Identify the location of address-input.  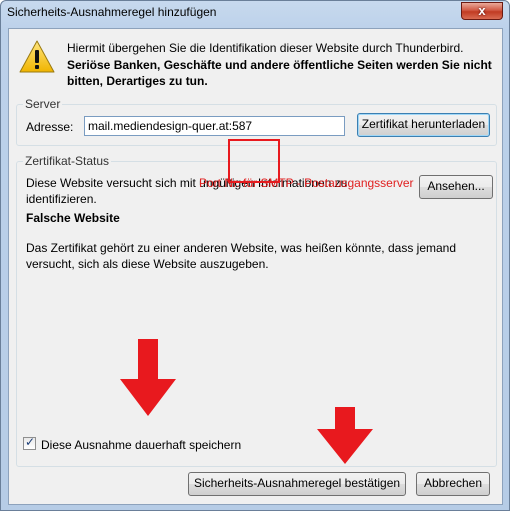
(214, 126).